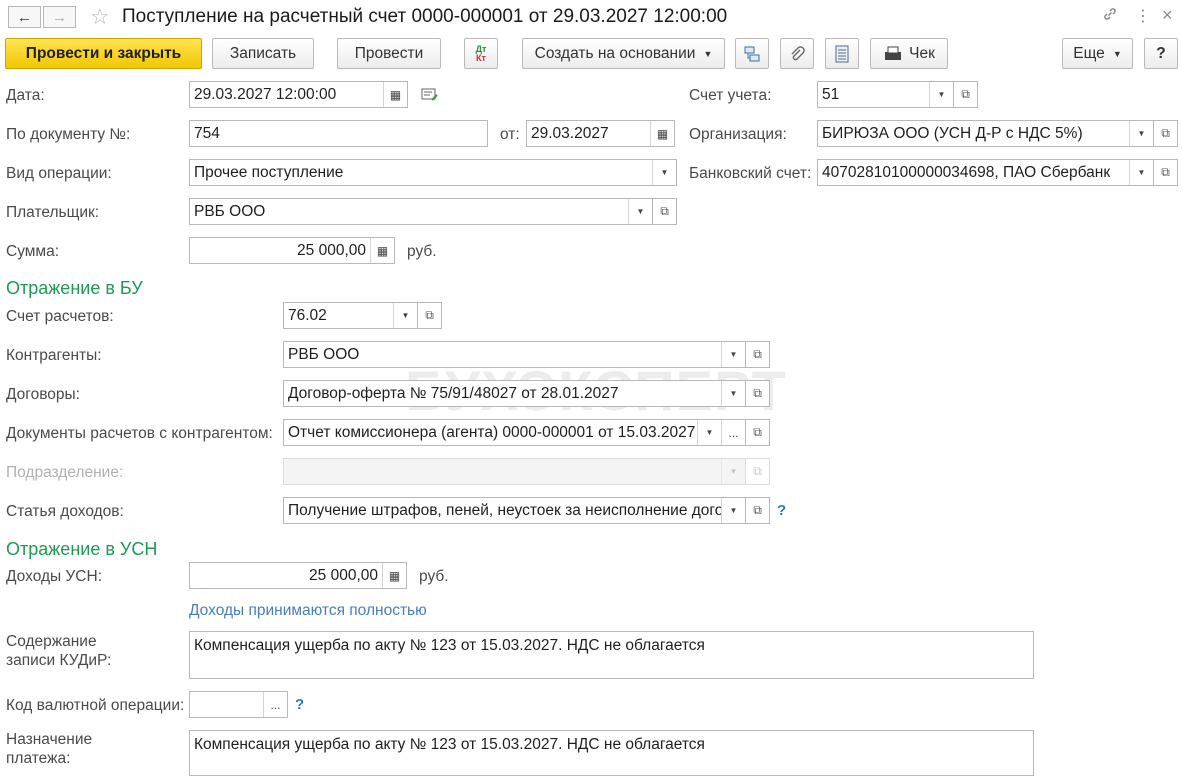 The height and width of the screenshot is (783, 1182). I want to click on counterparties-value: РВБ ООО, so click(324, 354).